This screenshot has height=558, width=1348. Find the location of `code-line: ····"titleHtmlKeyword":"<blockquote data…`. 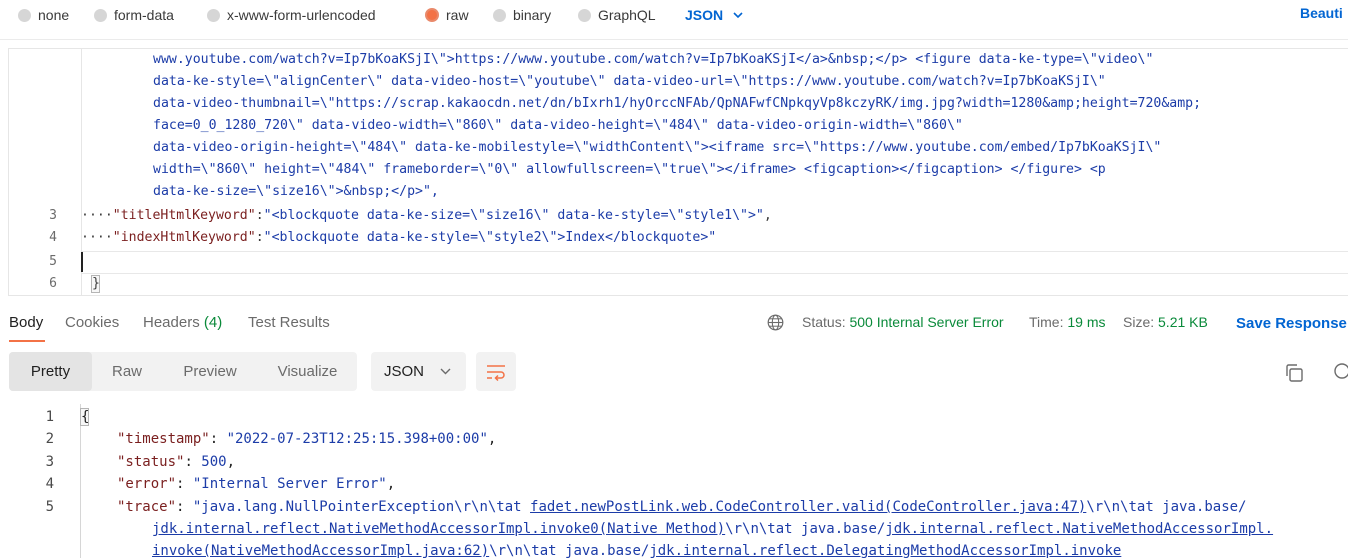

code-line: ····"titleHtmlKeyword":"<blockquote data… is located at coordinates (426, 215).